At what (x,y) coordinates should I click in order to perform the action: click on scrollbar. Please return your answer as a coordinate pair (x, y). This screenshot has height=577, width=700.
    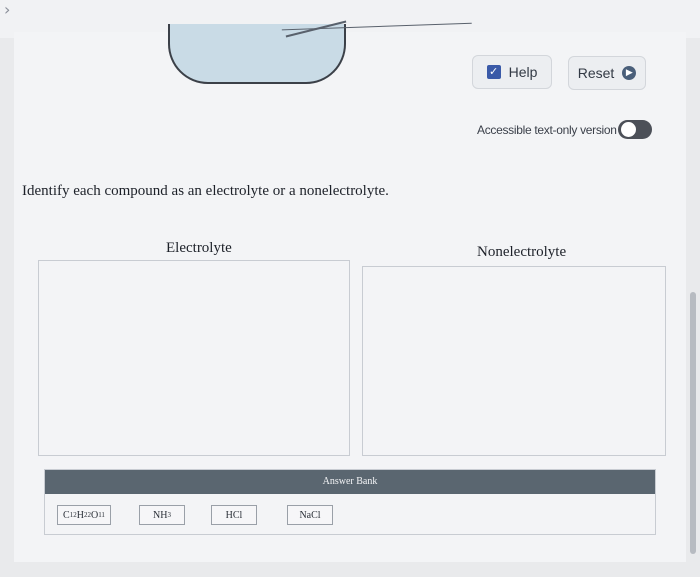
    Looking at the image, I should click on (693, 423).